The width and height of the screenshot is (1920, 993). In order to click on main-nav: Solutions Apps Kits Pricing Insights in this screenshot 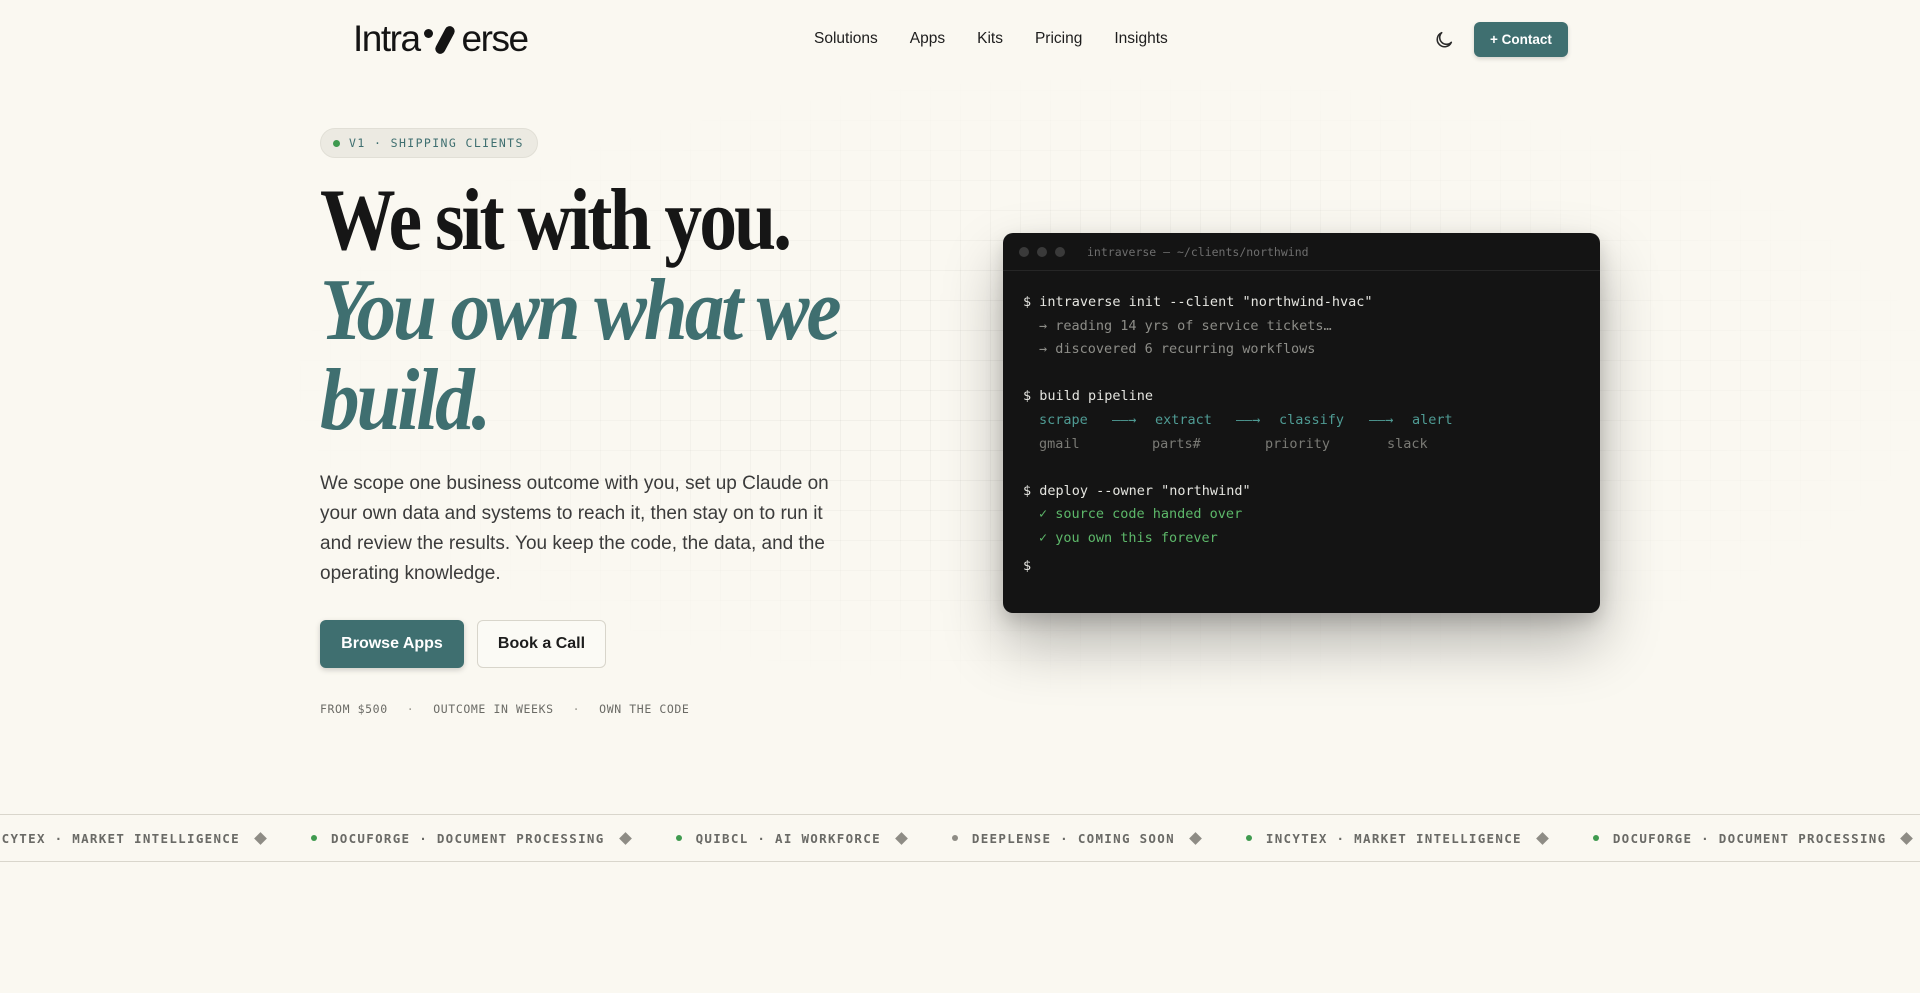, I will do `click(1007, 39)`.